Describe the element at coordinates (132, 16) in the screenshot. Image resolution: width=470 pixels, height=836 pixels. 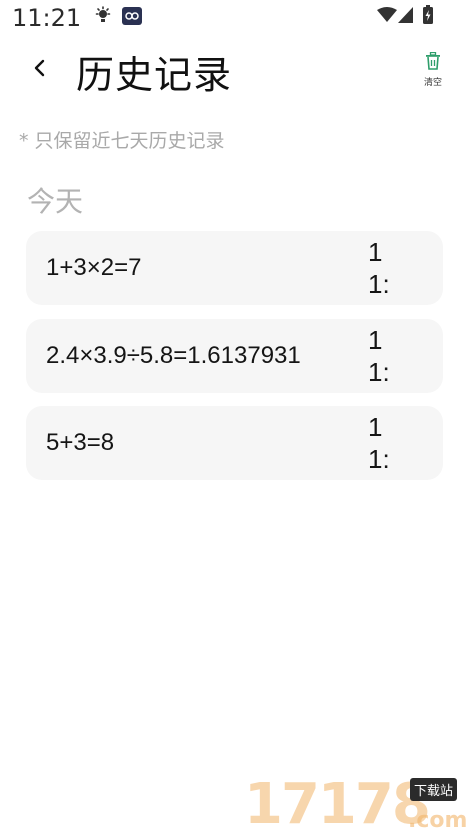
I see `app-notification-icon` at that location.